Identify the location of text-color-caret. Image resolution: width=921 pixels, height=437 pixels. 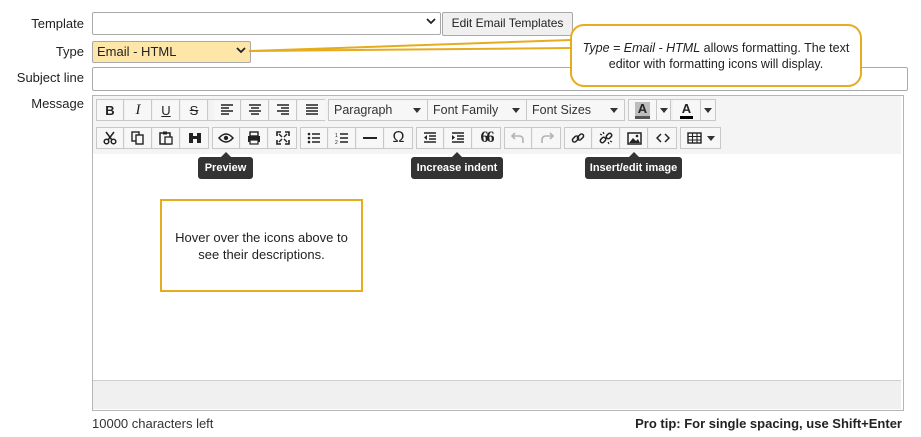
(708, 110).